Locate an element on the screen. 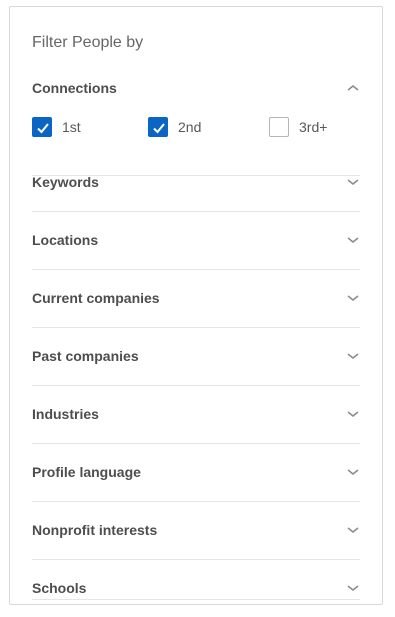  section-label-past-companies: Past companies is located at coordinates (85, 356).